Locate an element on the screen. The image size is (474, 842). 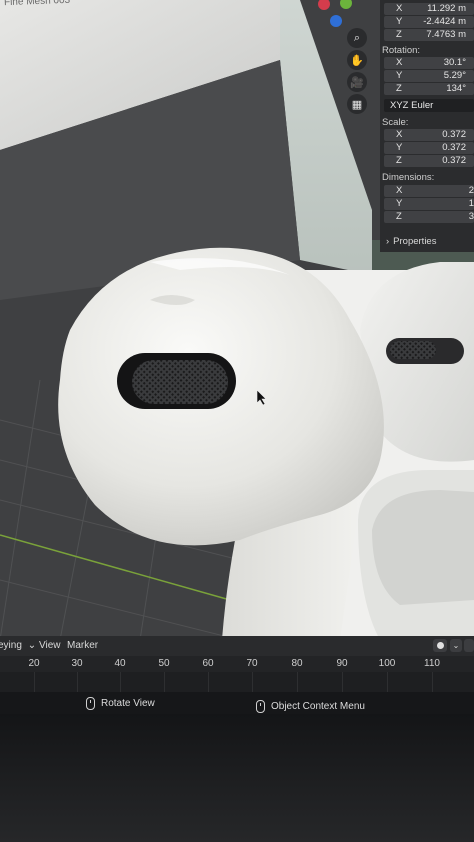
status-bar: Rotate View Object Context Menu is located at coordinates (237, 703).